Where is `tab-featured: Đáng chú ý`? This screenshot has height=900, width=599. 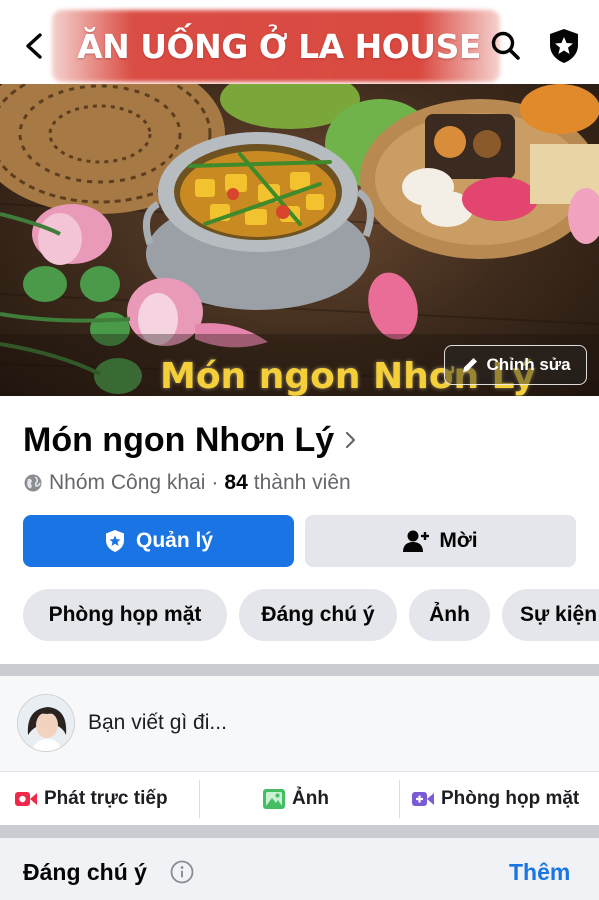
tab-featured: Đáng chú ý is located at coordinates (318, 615).